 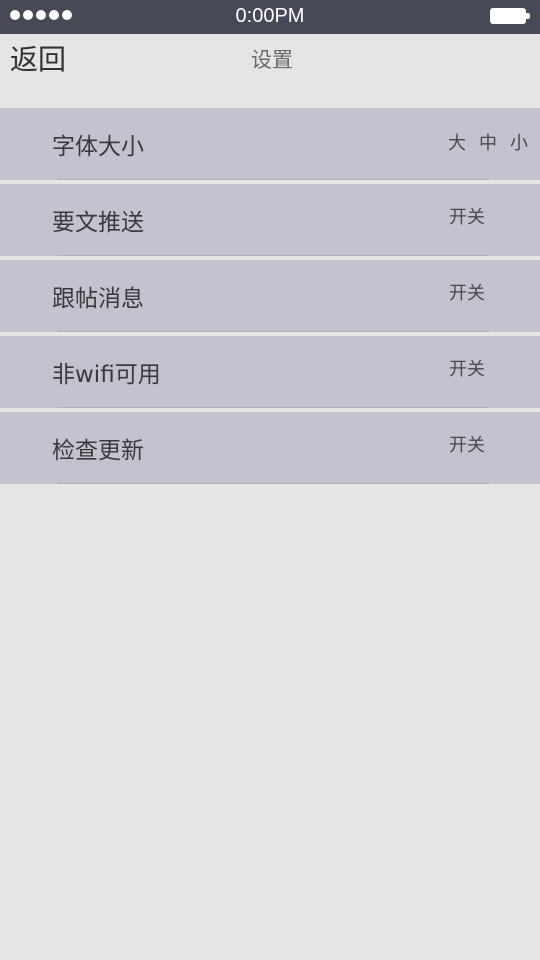 I want to click on status-bar: 0:00PM, so click(x=270, y=17).